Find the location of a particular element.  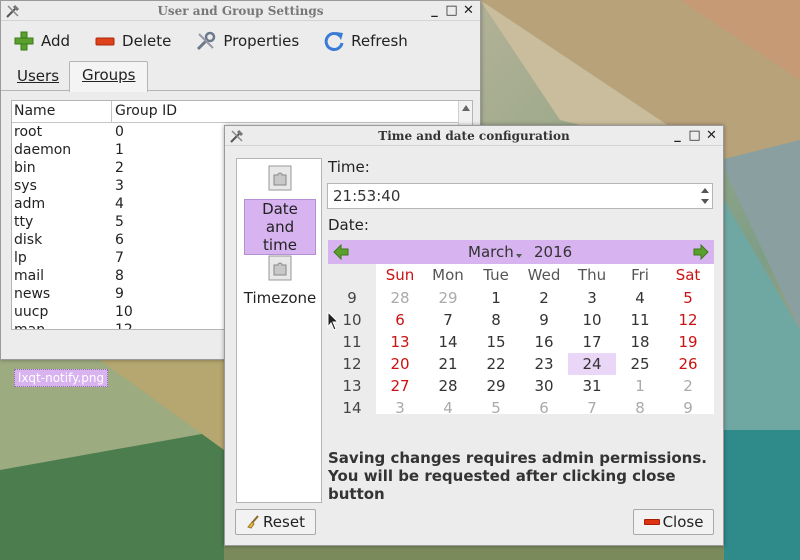

calendar-day: 16 is located at coordinates (544, 342).